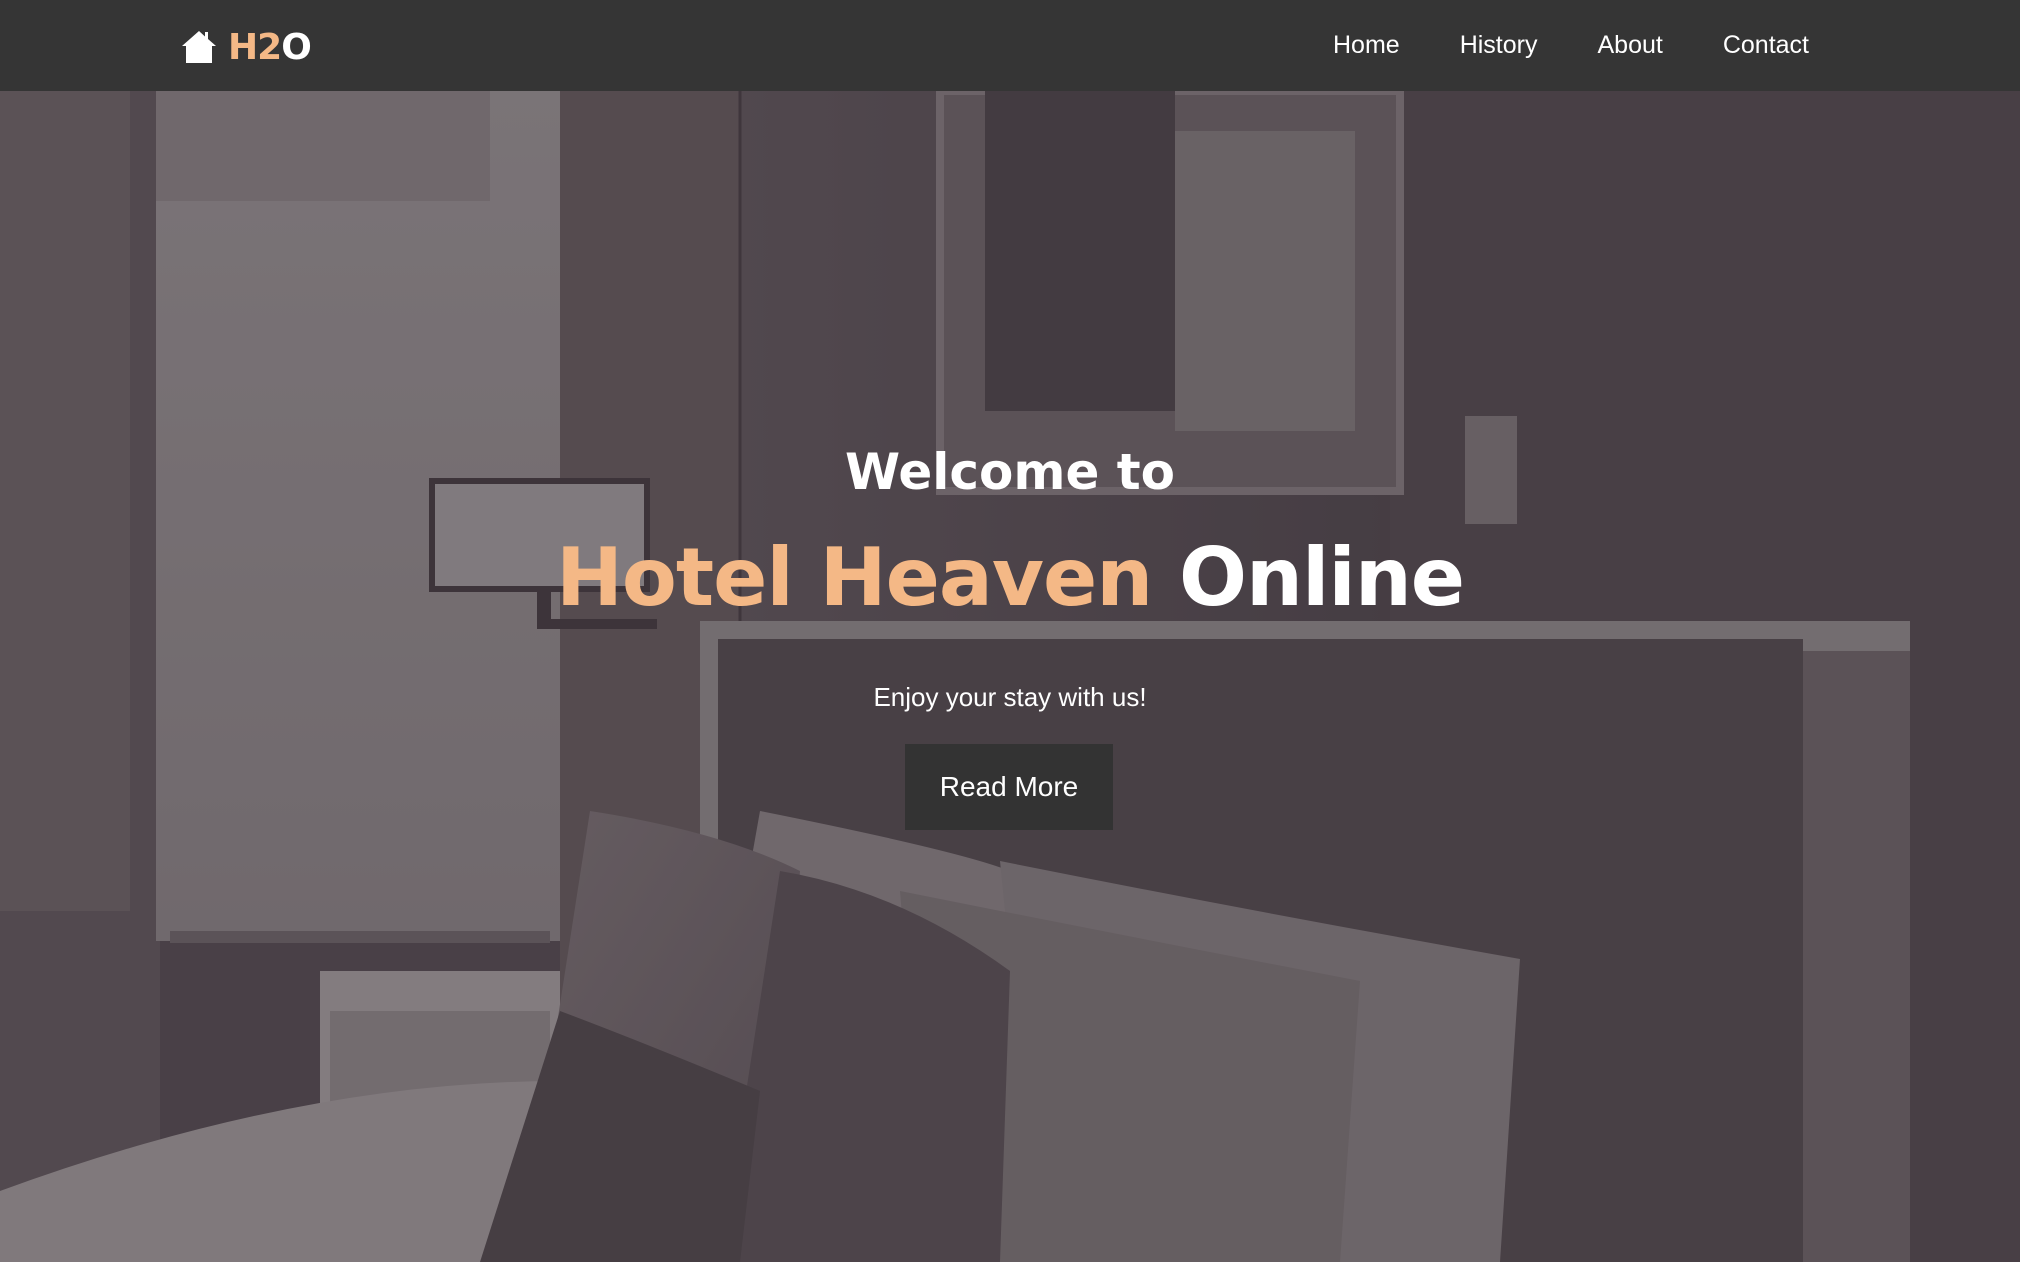 Image resolution: width=2020 pixels, height=1262 pixels. What do you see at coordinates (1629, 45) in the screenshot?
I see `nav-link-about: About` at bounding box center [1629, 45].